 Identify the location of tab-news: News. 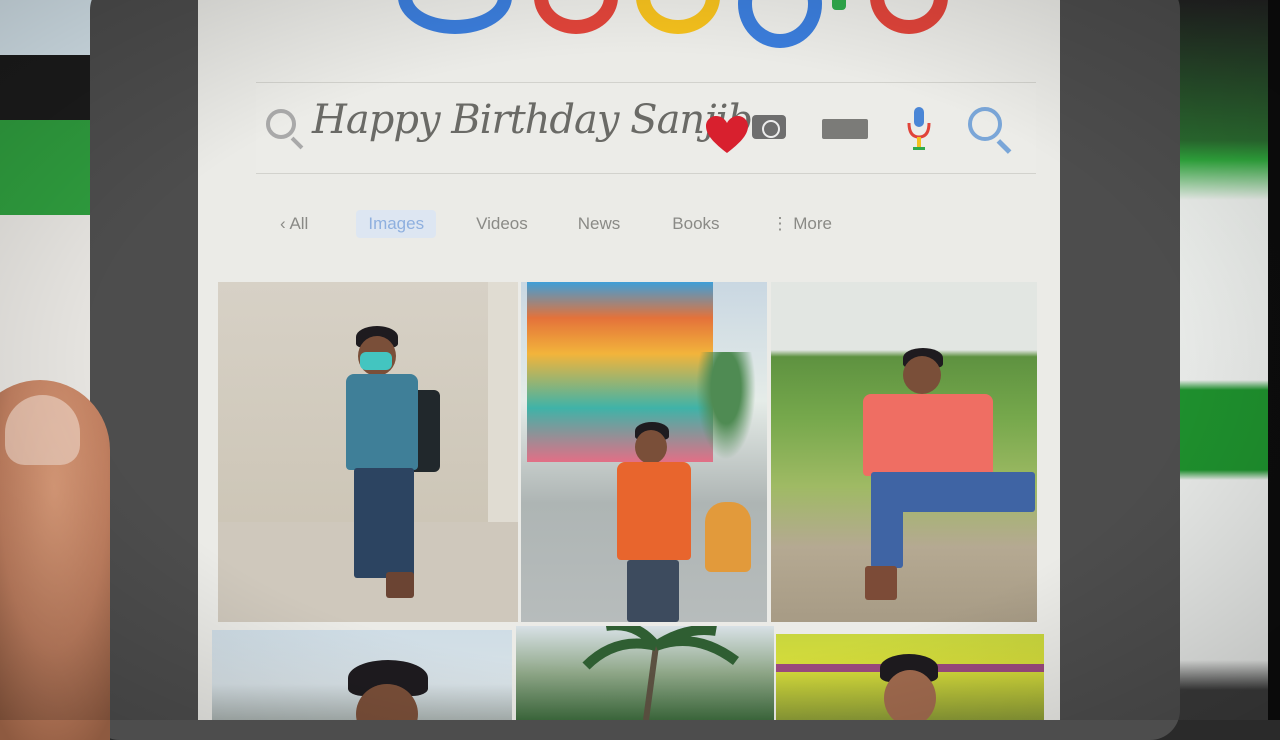
(599, 224).